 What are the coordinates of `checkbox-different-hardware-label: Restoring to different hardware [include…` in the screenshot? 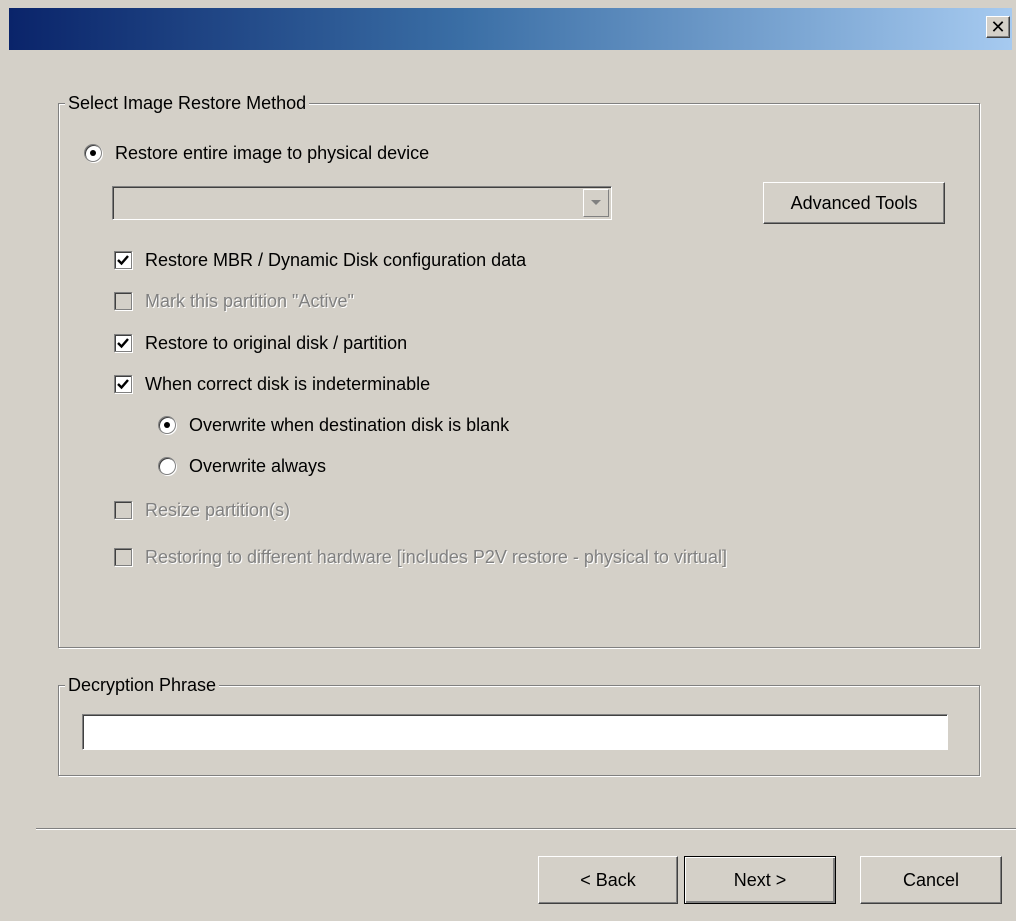 It's located at (436, 556).